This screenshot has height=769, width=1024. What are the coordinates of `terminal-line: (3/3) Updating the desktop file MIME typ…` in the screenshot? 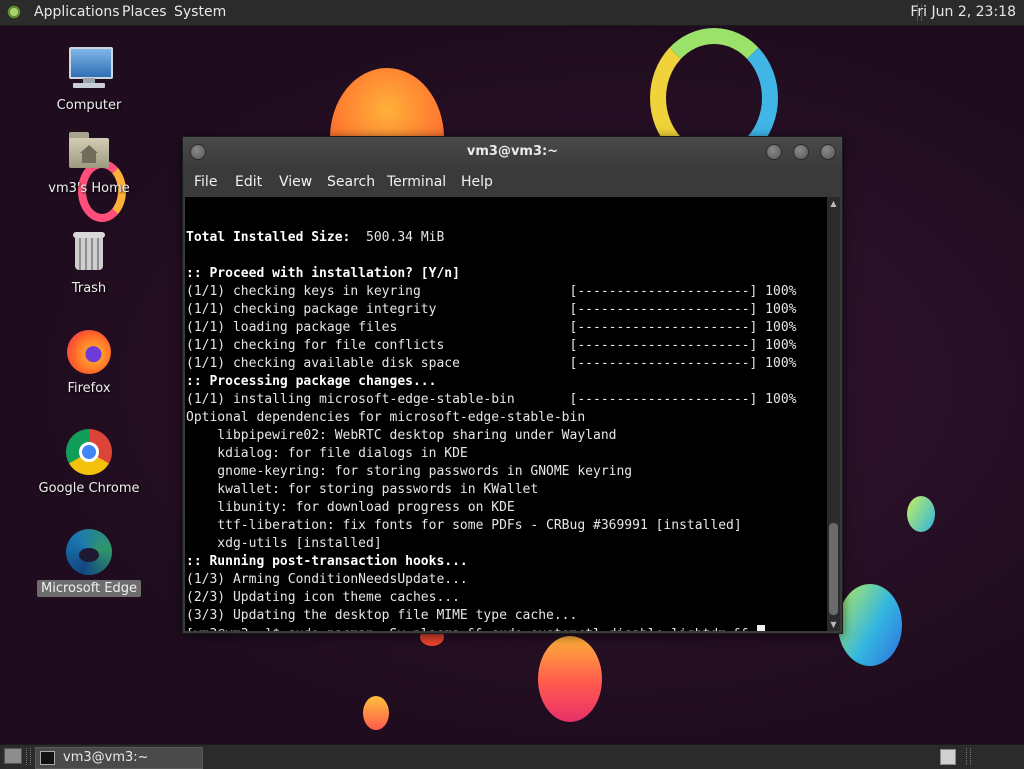 It's located at (382, 615).